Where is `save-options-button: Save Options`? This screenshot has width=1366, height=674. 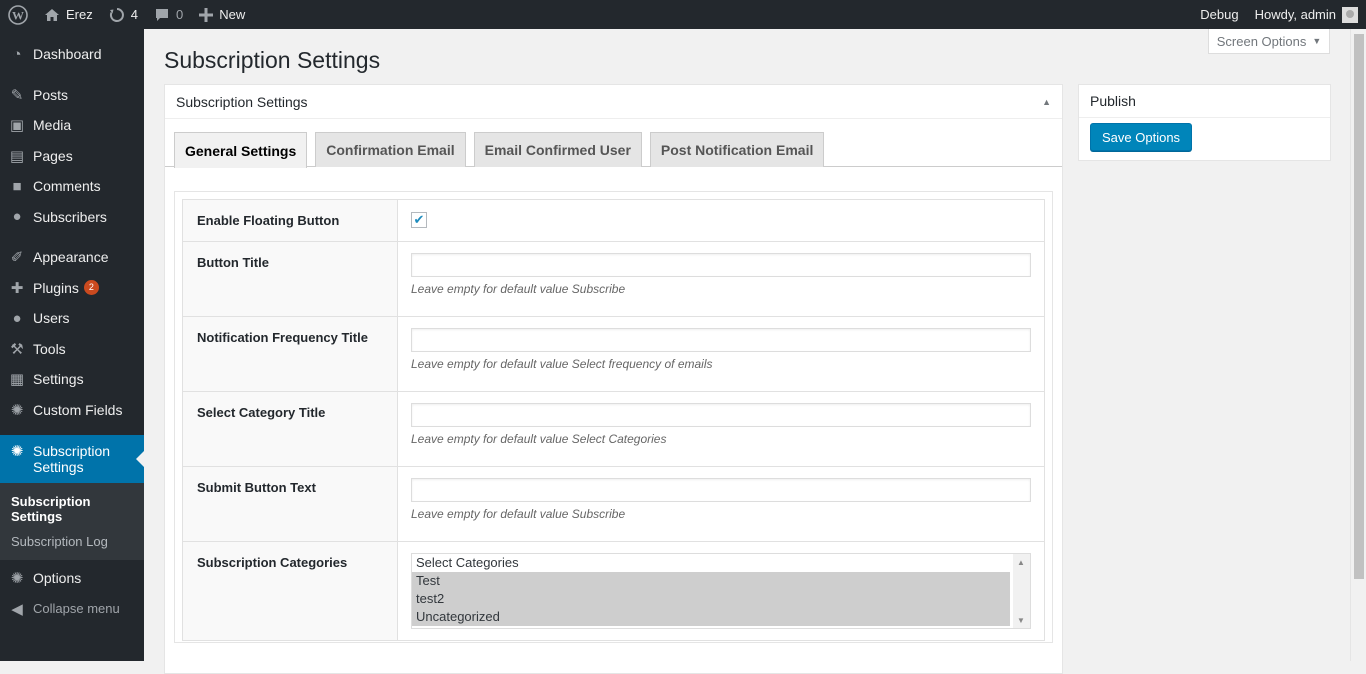
save-options-button: Save Options is located at coordinates (1141, 137).